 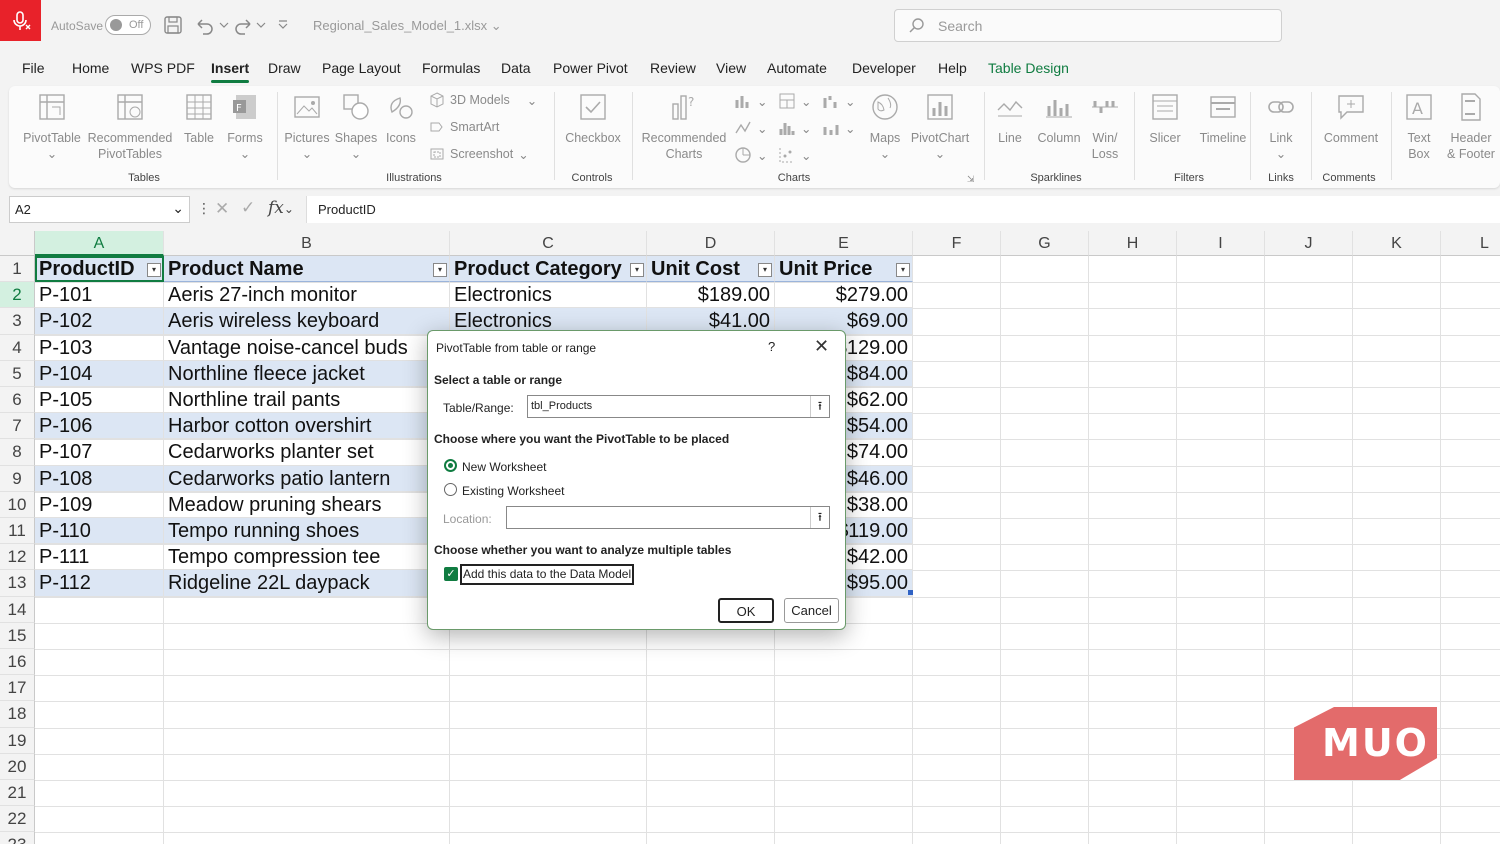 I want to click on forms-button: F Forms ⌄, so click(x=245, y=127).